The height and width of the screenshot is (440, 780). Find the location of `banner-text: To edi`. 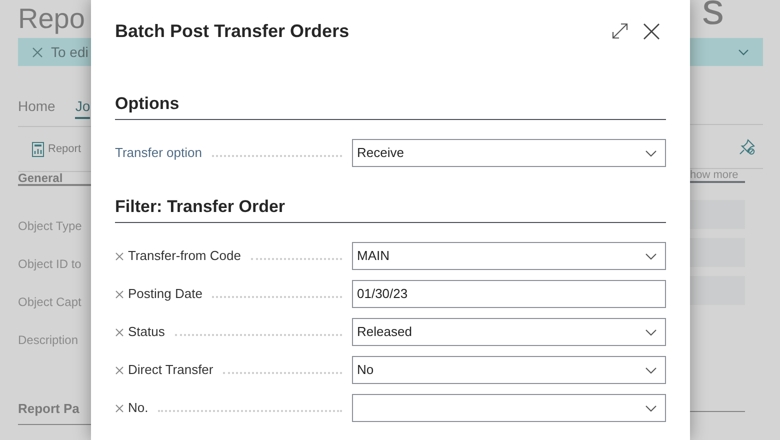

banner-text: To edi is located at coordinates (69, 52).